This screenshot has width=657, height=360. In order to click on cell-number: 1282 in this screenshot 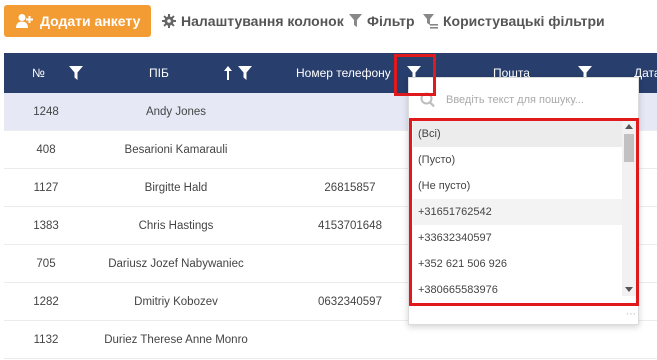, I will do `click(46, 302)`.